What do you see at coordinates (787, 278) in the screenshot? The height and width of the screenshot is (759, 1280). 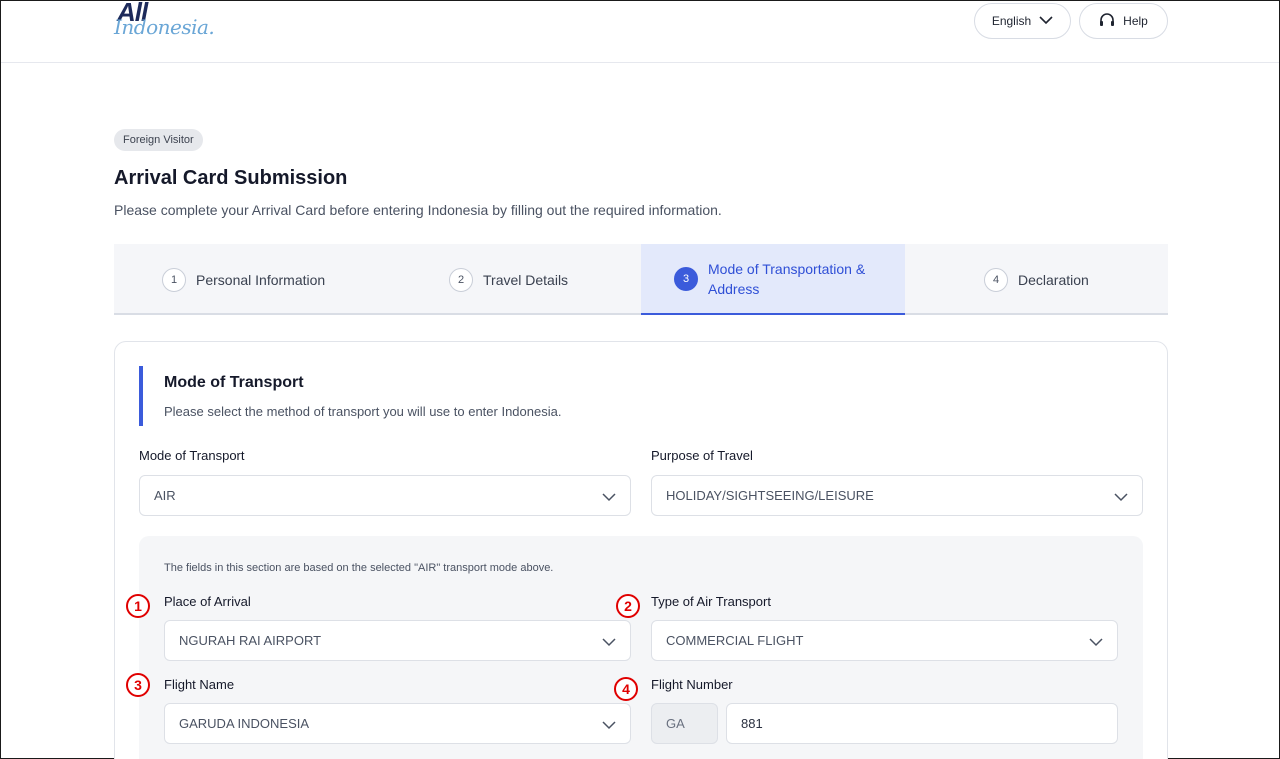 I see `step-label: Mode of Transportation & Address` at bounding box center [787, 278].